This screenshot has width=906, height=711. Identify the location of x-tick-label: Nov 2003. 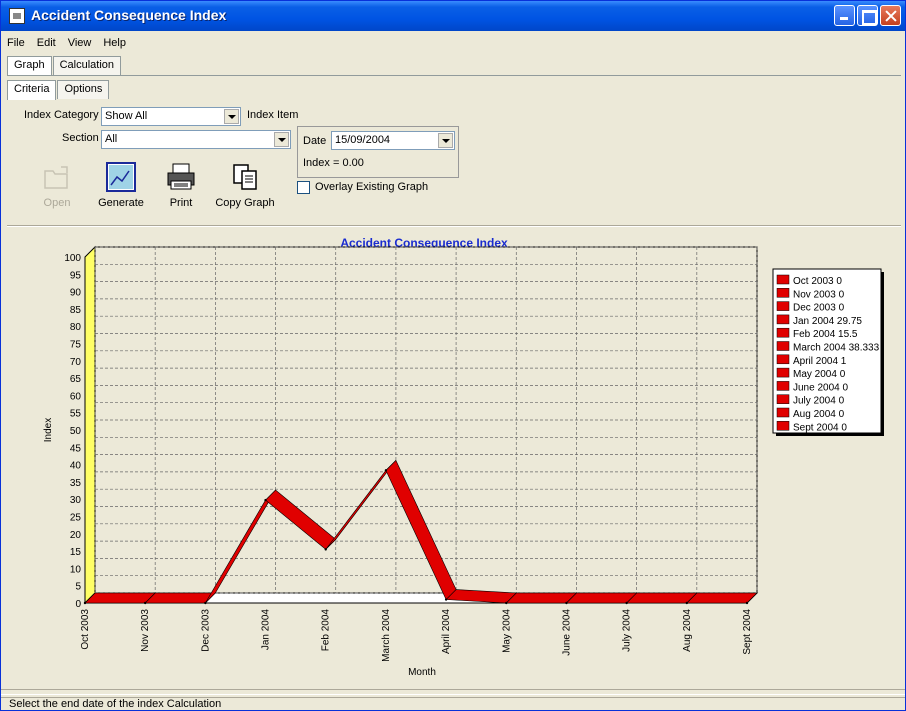
(145, 630).